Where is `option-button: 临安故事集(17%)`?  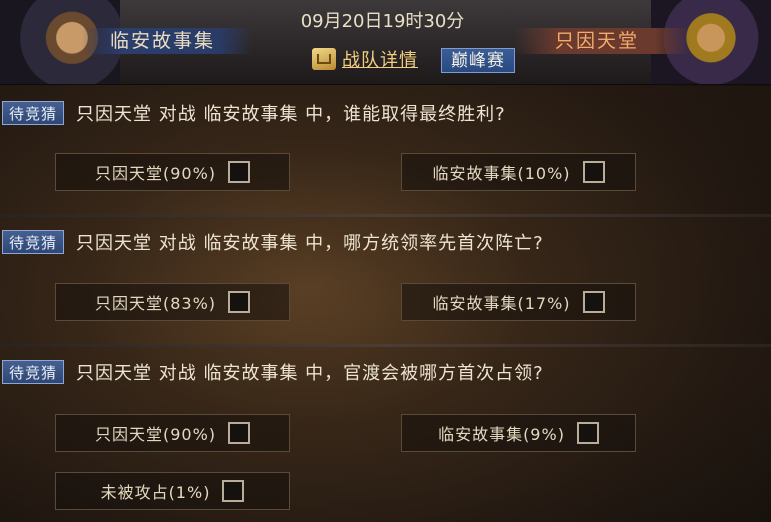
option-button: 临安故事集(17%) is located at coordinates (518, 302).